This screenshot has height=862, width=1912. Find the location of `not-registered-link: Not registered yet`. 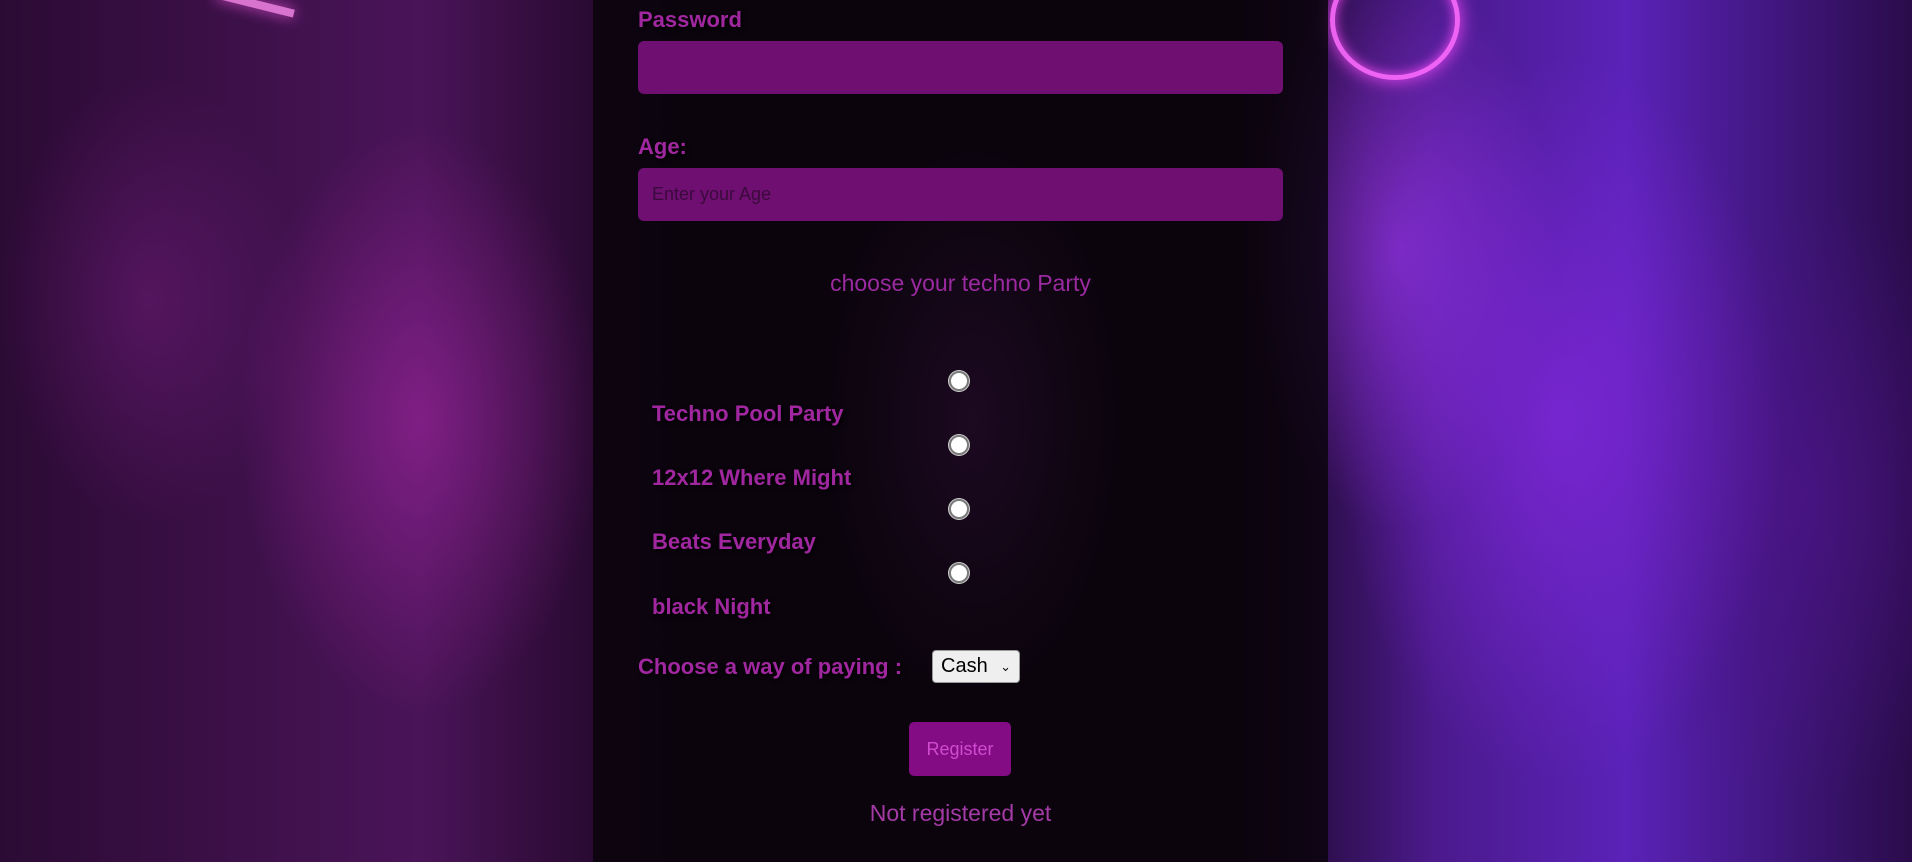

not-registered-link: Not registered yet is located at coordinates (960, 813).